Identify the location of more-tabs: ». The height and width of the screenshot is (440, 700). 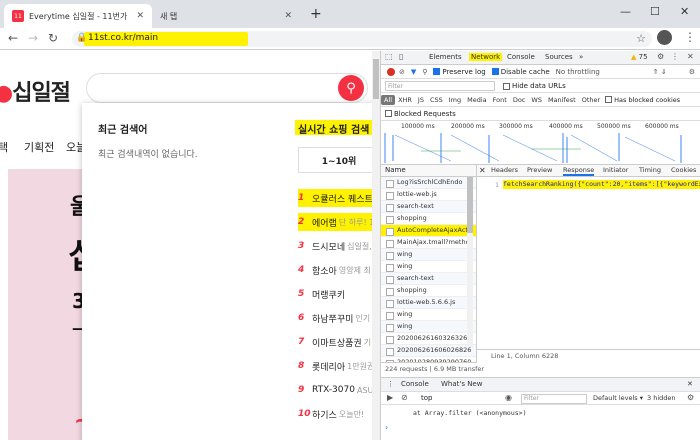
(581, 57).